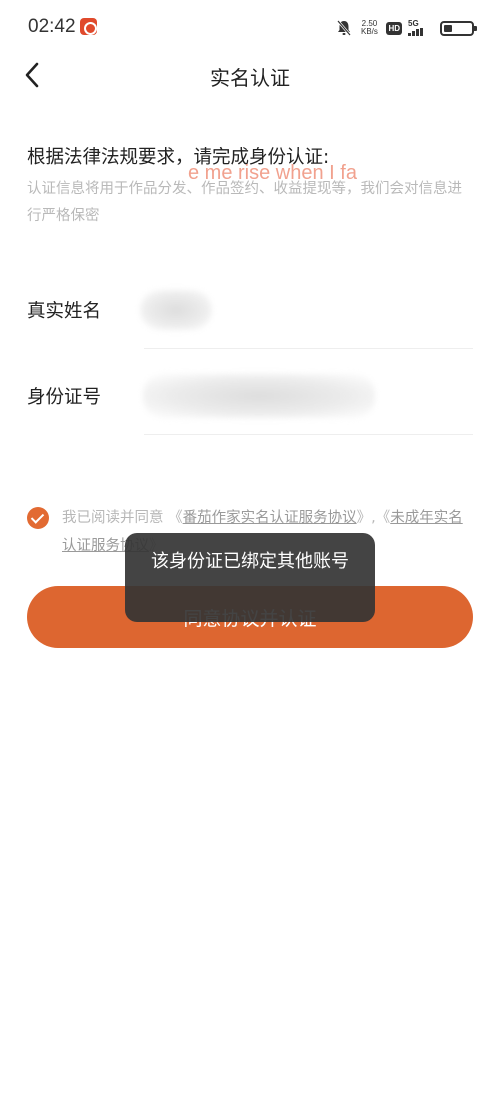 This screenshot has height=1097, width=500. Describe the element at coordinates (308, 348) in the screenshot. I see `name-divider` at that location.